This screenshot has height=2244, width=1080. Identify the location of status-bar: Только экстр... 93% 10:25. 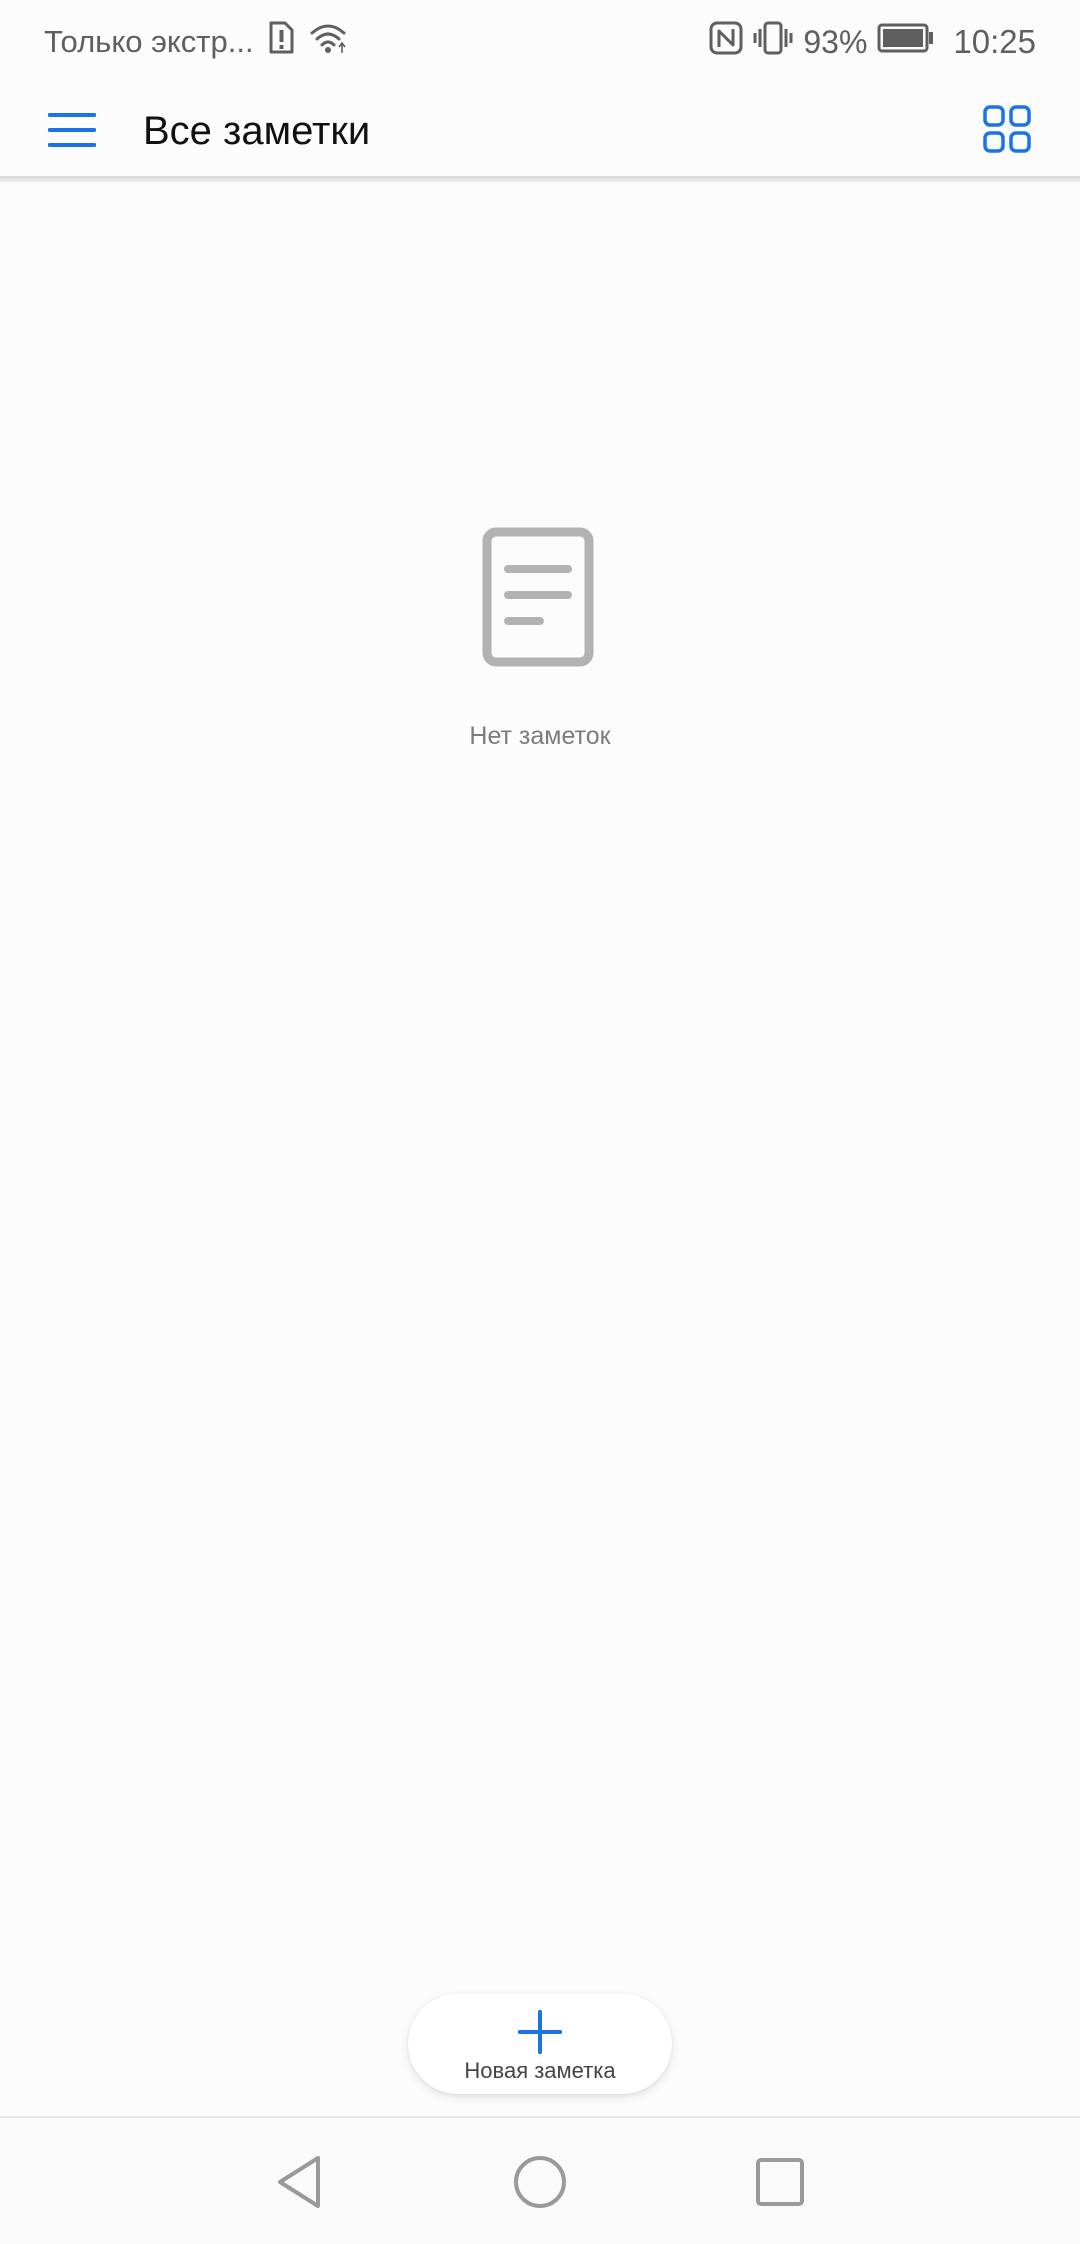
(540, 42).